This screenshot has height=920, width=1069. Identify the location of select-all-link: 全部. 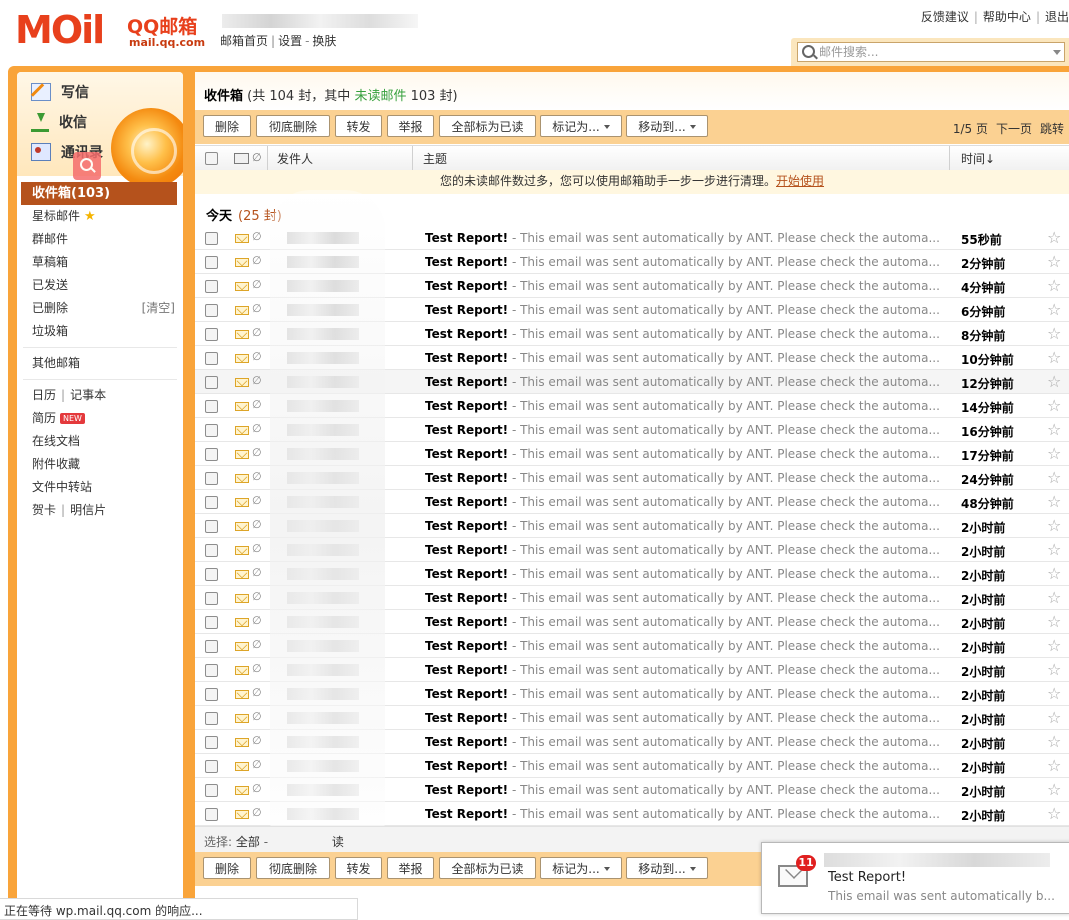
(248, 842).